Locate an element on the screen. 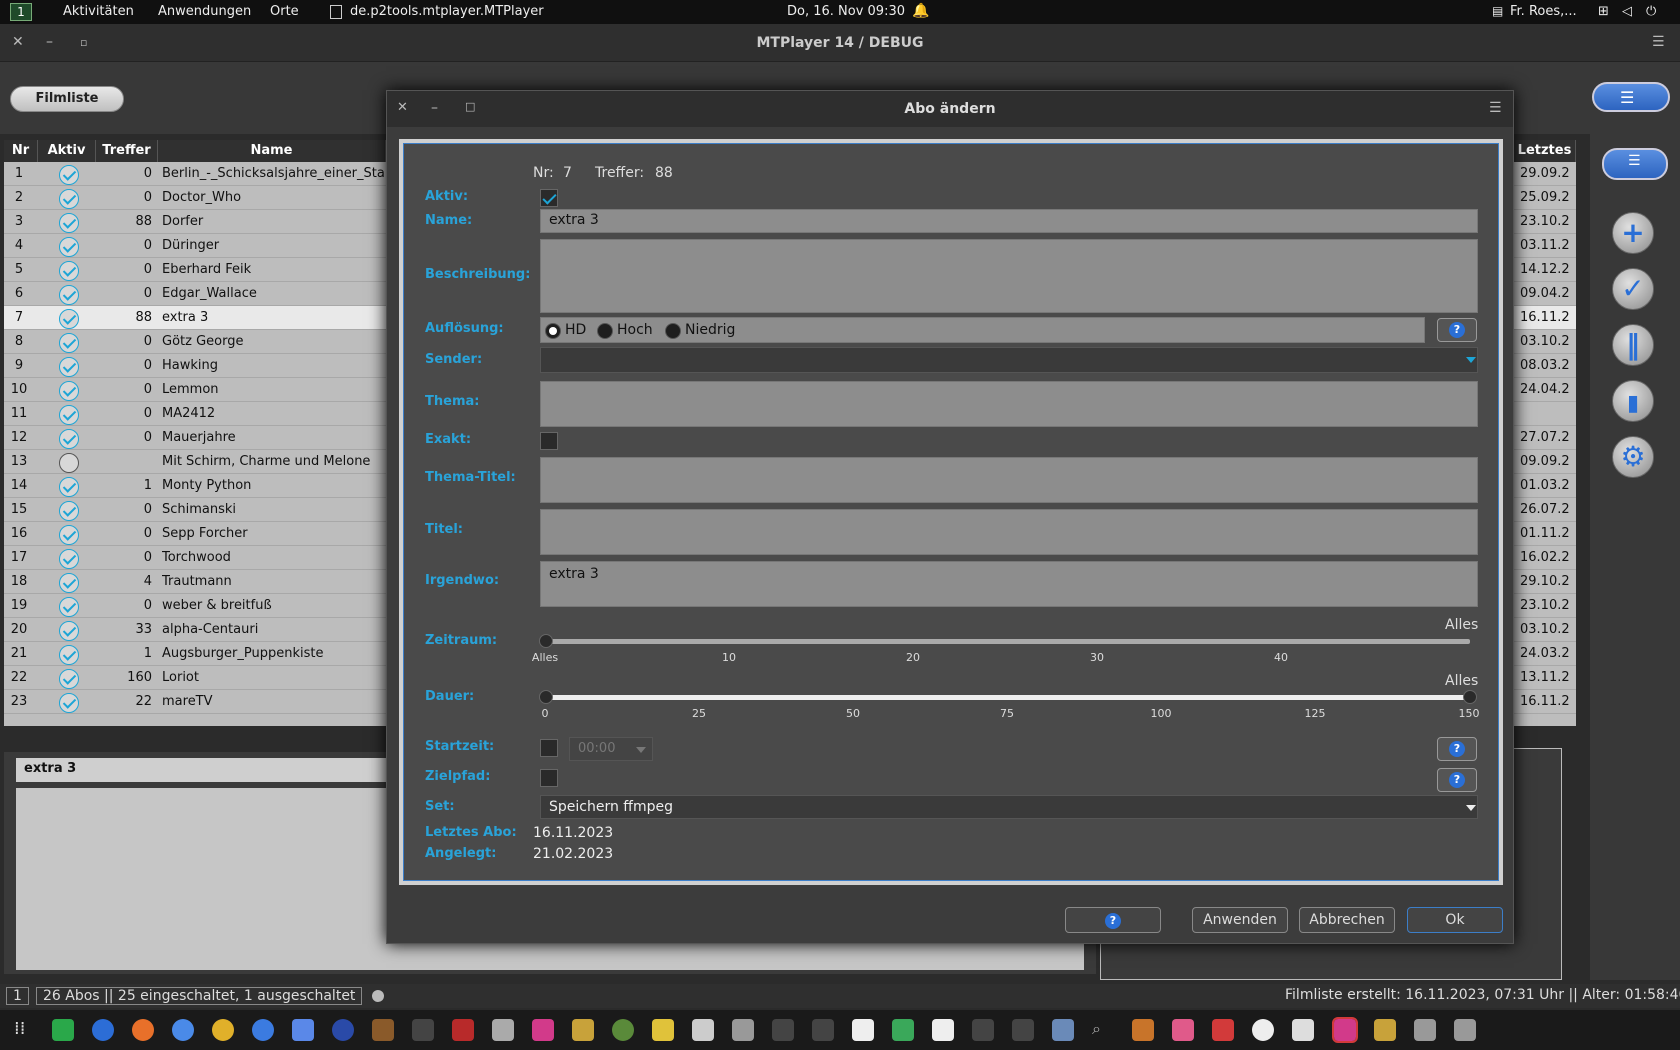  thema-titel-input is located at coordinates (1009, 480).